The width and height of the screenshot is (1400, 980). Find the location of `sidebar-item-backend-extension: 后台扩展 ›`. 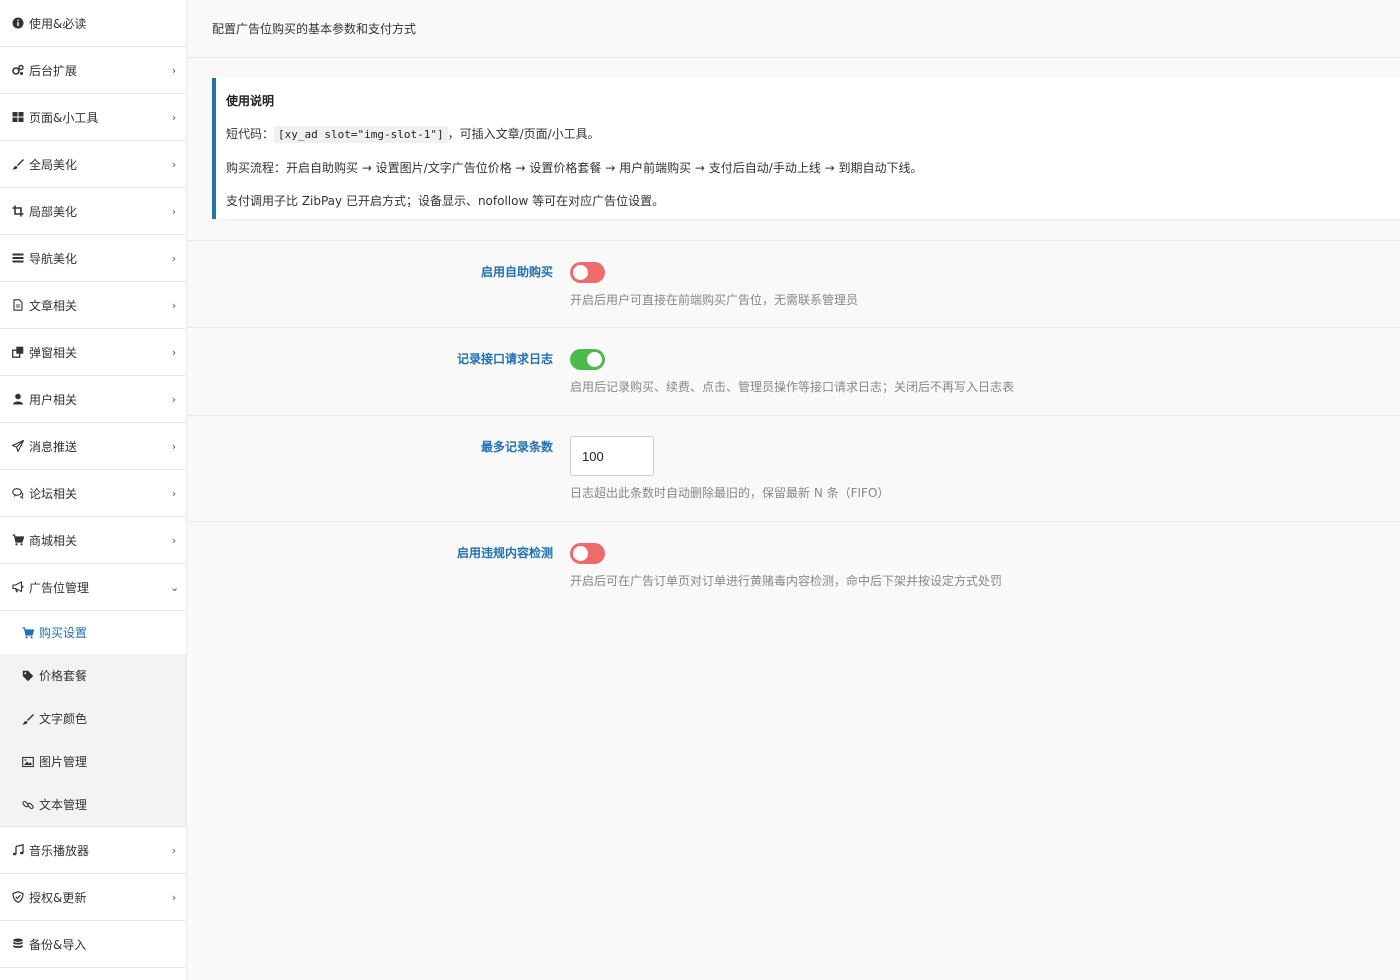

sidebar-item-backend-extension: 后台扩展 › is located at coordinates (93, 70).